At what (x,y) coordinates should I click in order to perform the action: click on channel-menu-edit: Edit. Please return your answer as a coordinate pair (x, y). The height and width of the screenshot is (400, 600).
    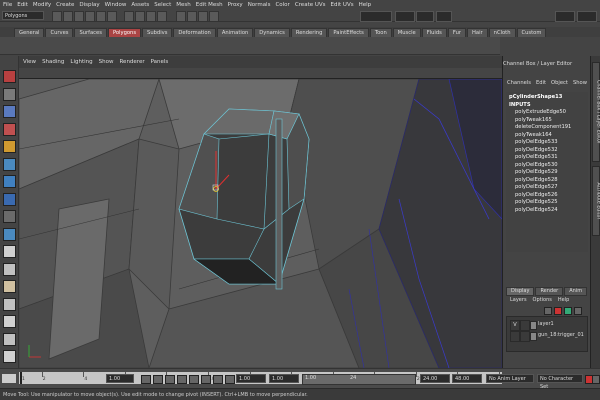
    Looking at the image, I should click on (541, 85).